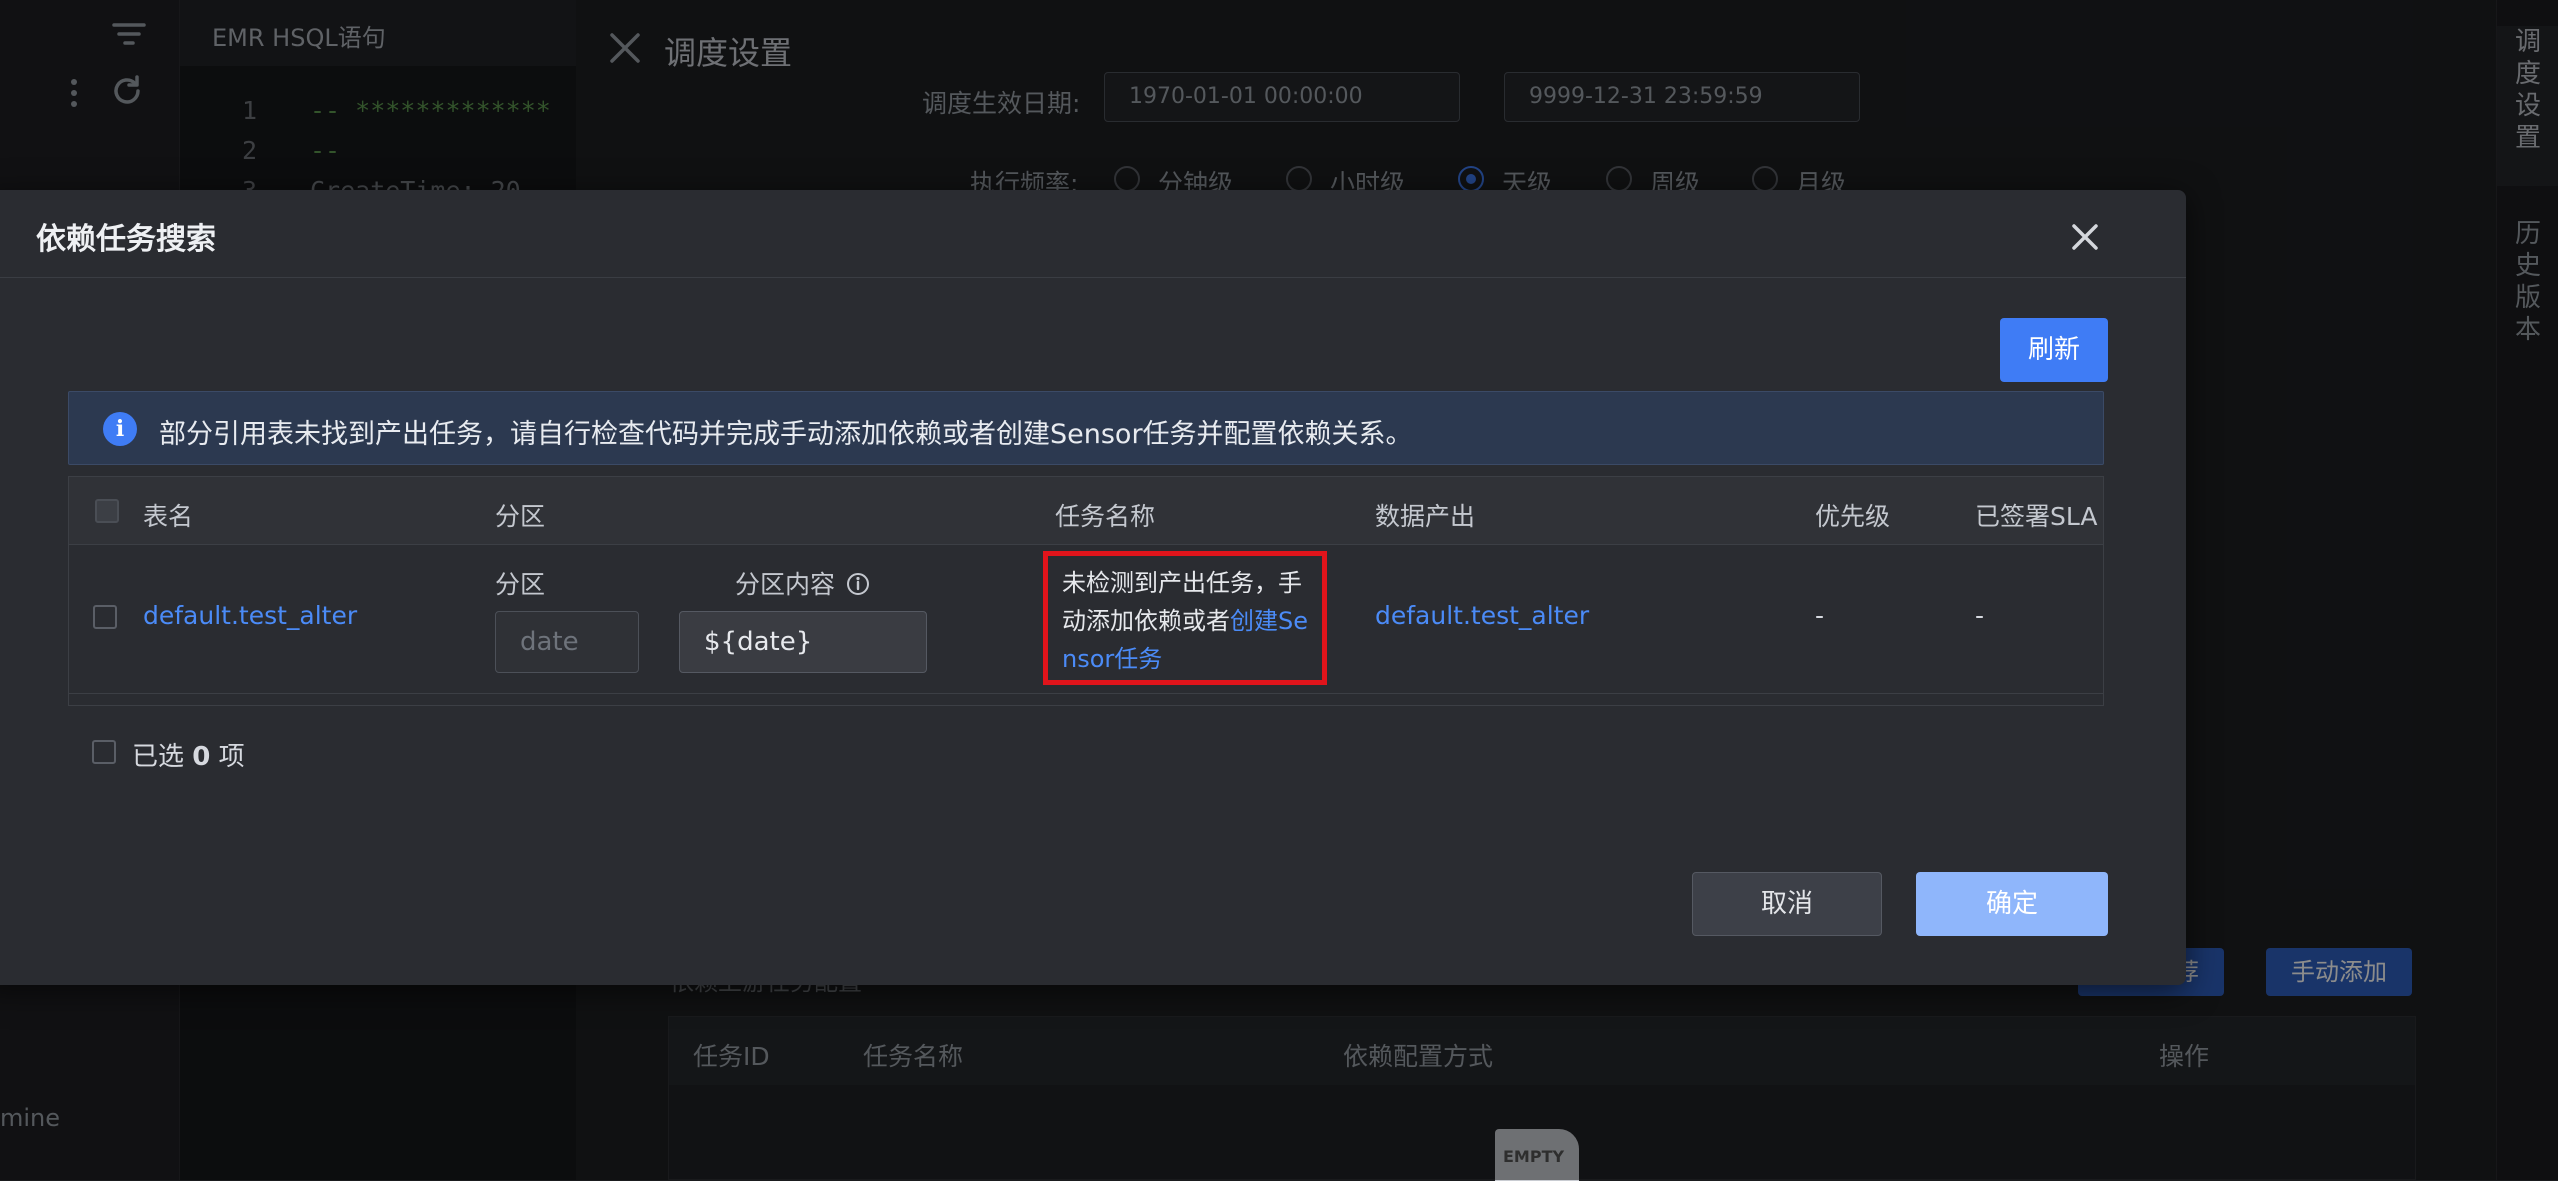  What do you see at coordinates (1086, 693) in the screenshot?
I see `row-divider` at bounding box center [1086, 693].